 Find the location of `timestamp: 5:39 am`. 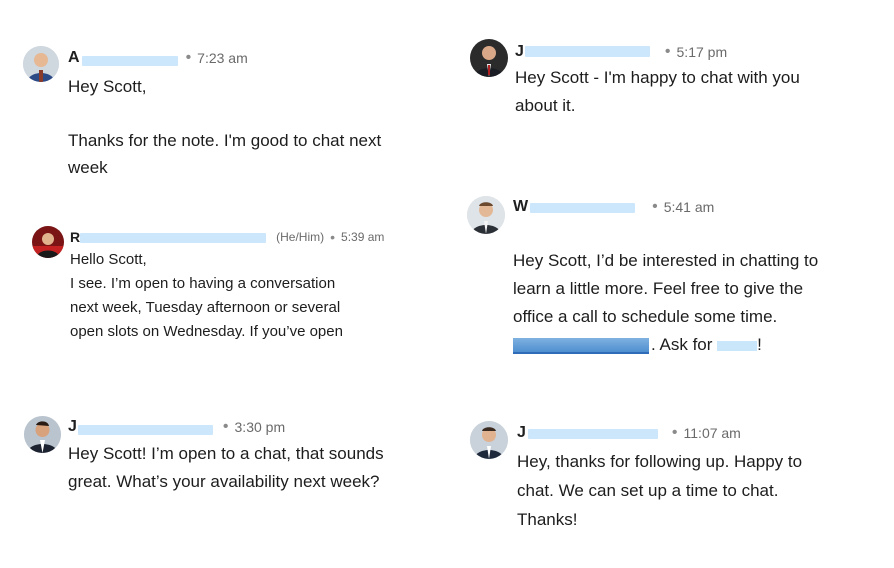

timestamp: 5:39 am is located at coordinates (363, 237).